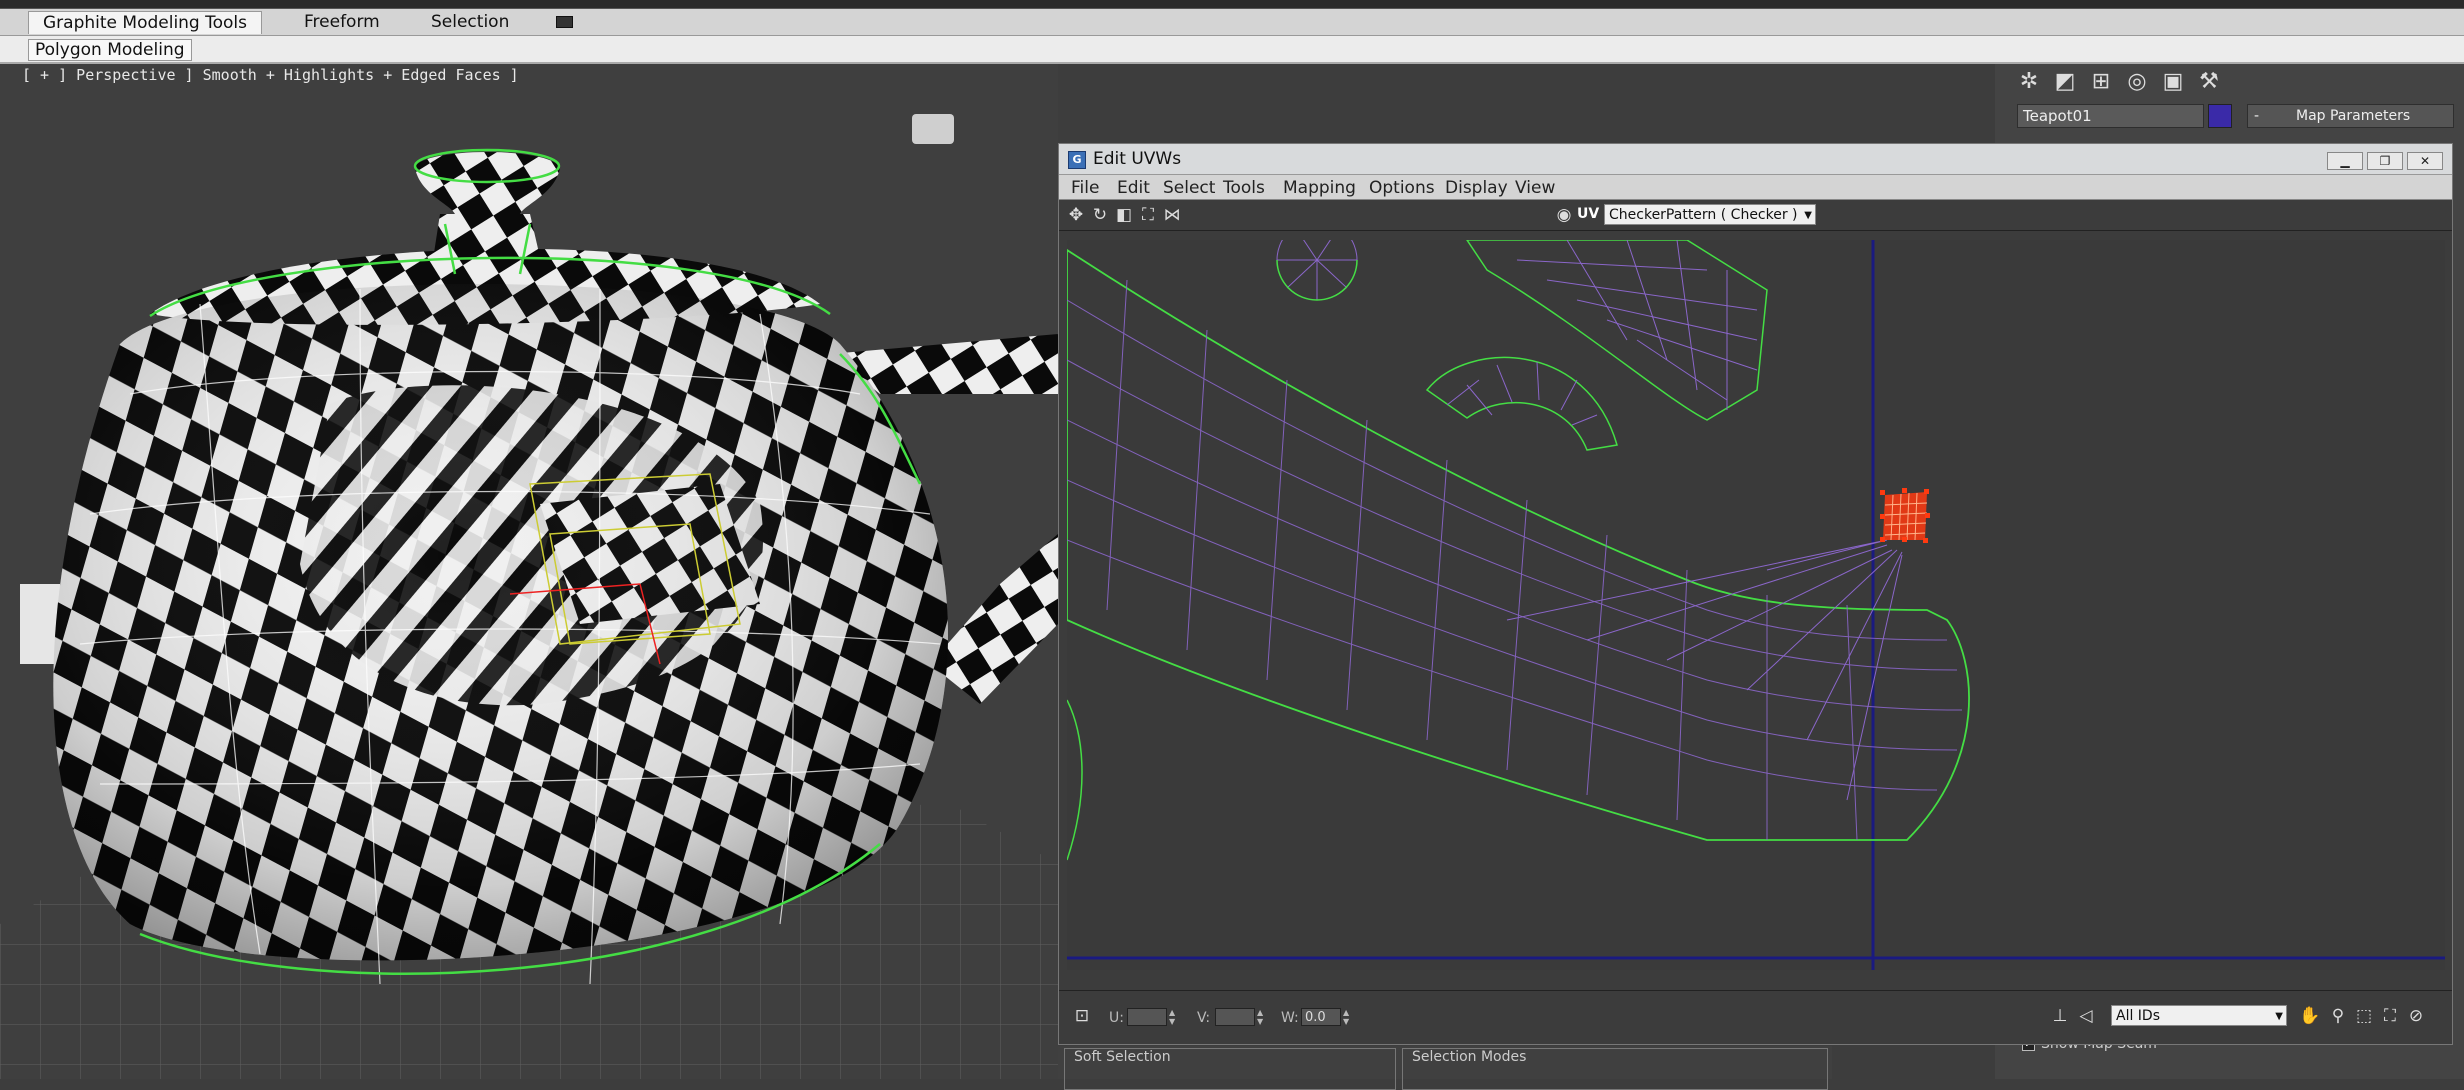  Describe the element at coordinates (1319, 188) in the screenshot. I see `menu-mapping: Mapping` at that location.